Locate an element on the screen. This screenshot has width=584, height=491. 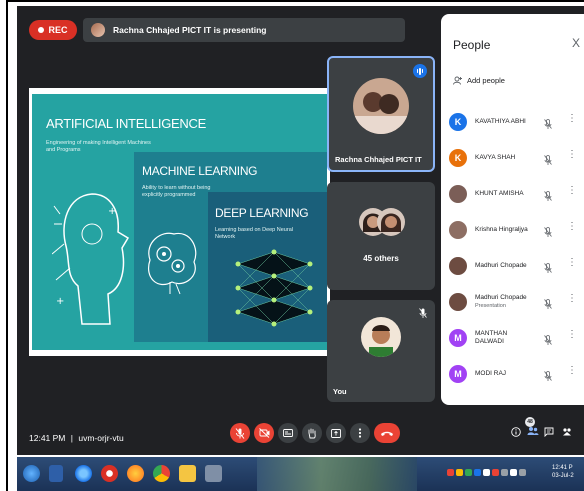
participant-tile-others: 45 others is located at coordinates (381, 236).